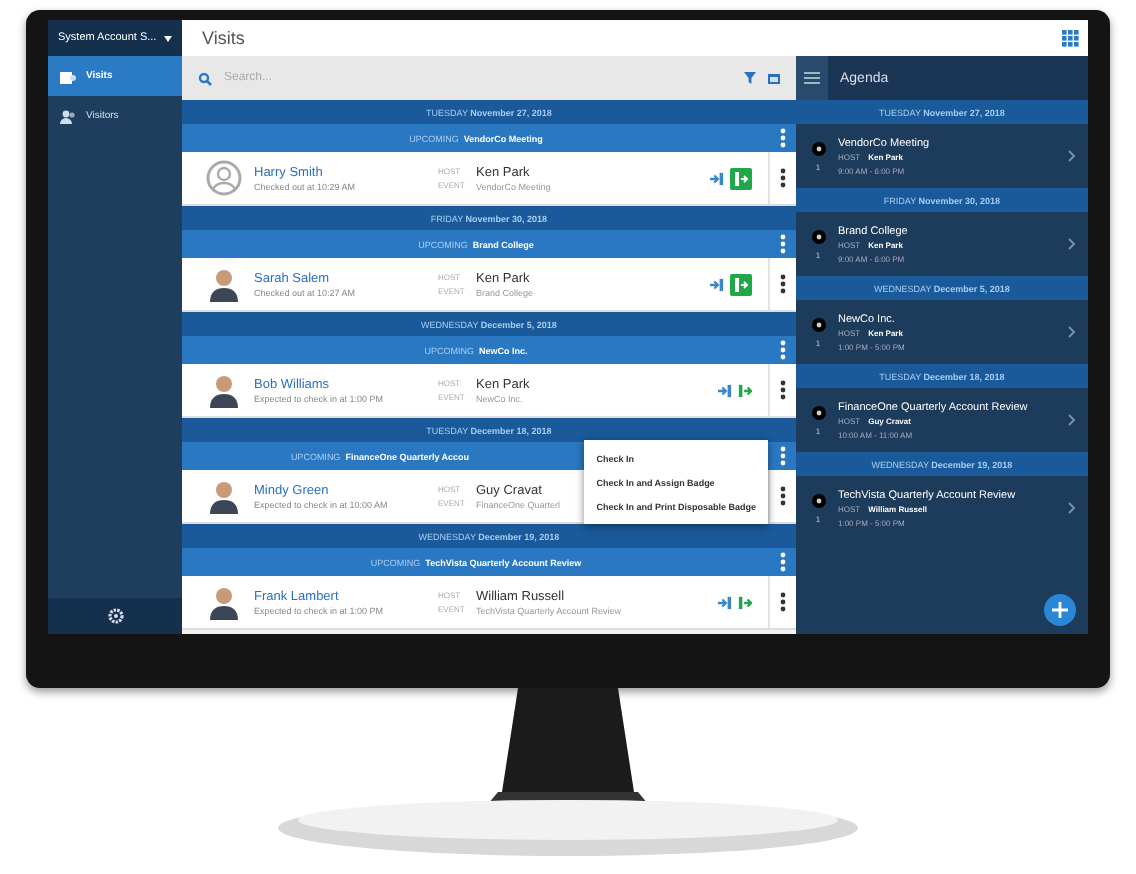 The height and width of the screenshot is (874, 1136). Describe the element at coordinates (774, 78) in the screenshot. I see `calendar-icon` at that location.